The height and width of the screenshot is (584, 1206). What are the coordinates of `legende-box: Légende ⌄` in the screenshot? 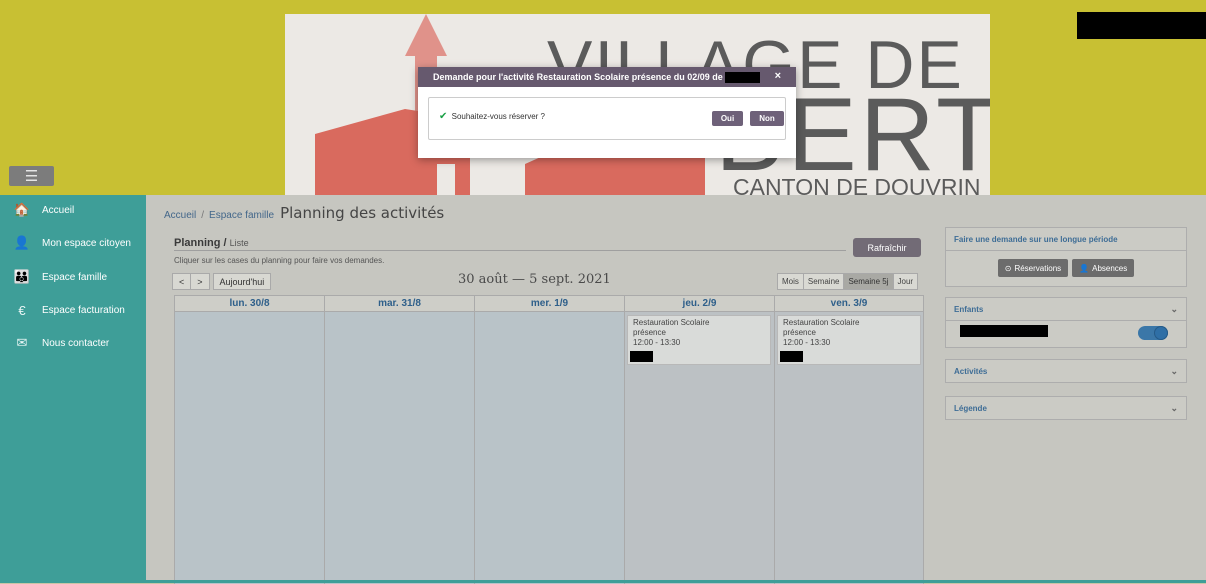 It's located at (1066, 408).